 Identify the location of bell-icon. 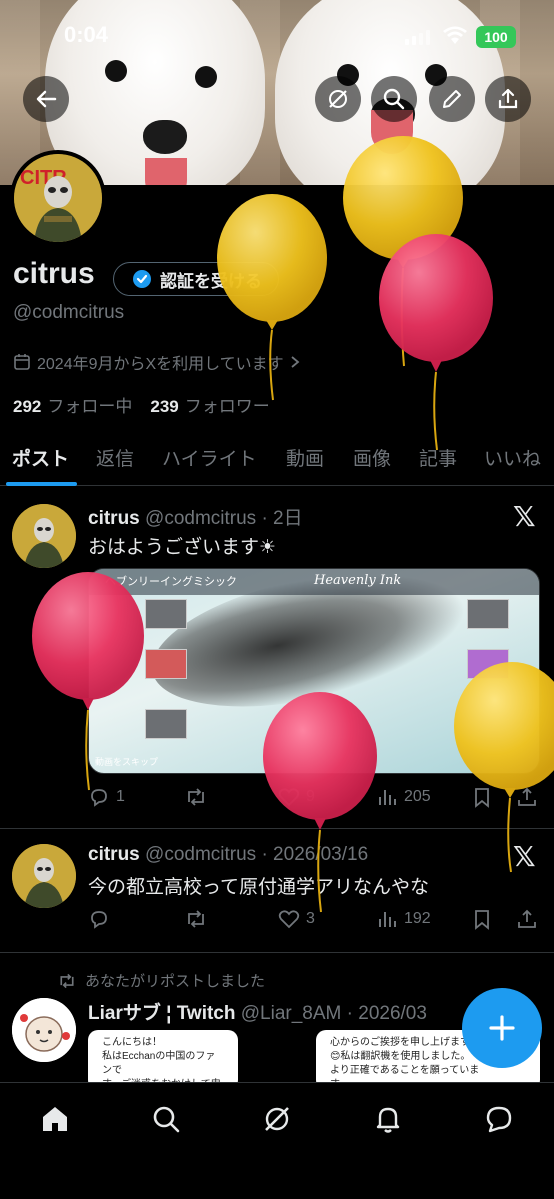
(388, 1120).